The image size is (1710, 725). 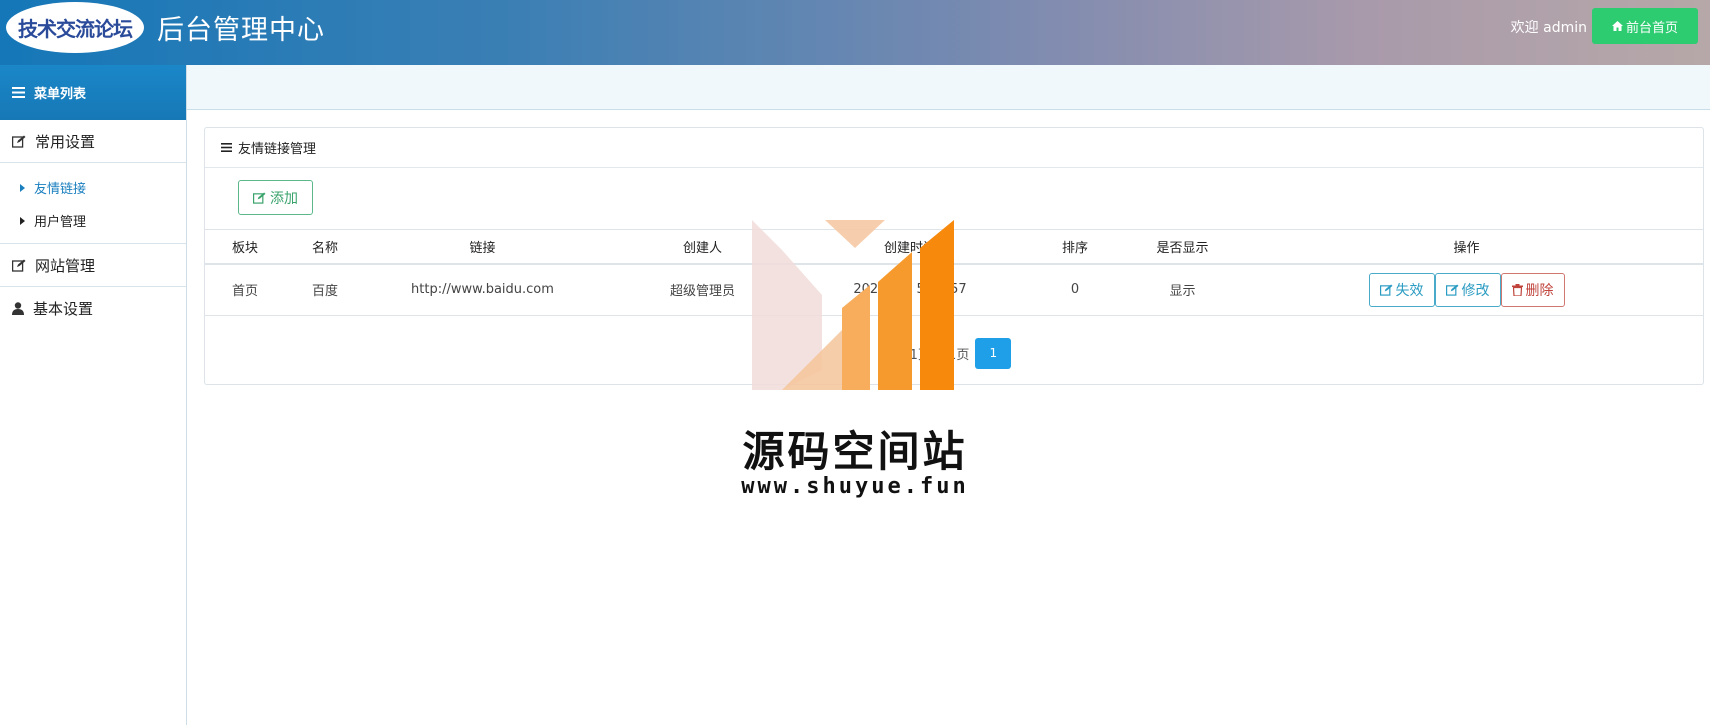 What do you see at coordinates (954, 148) in the screenshot?
I see `panel-header: 友情链接管理` at bounding box center [954, 148].